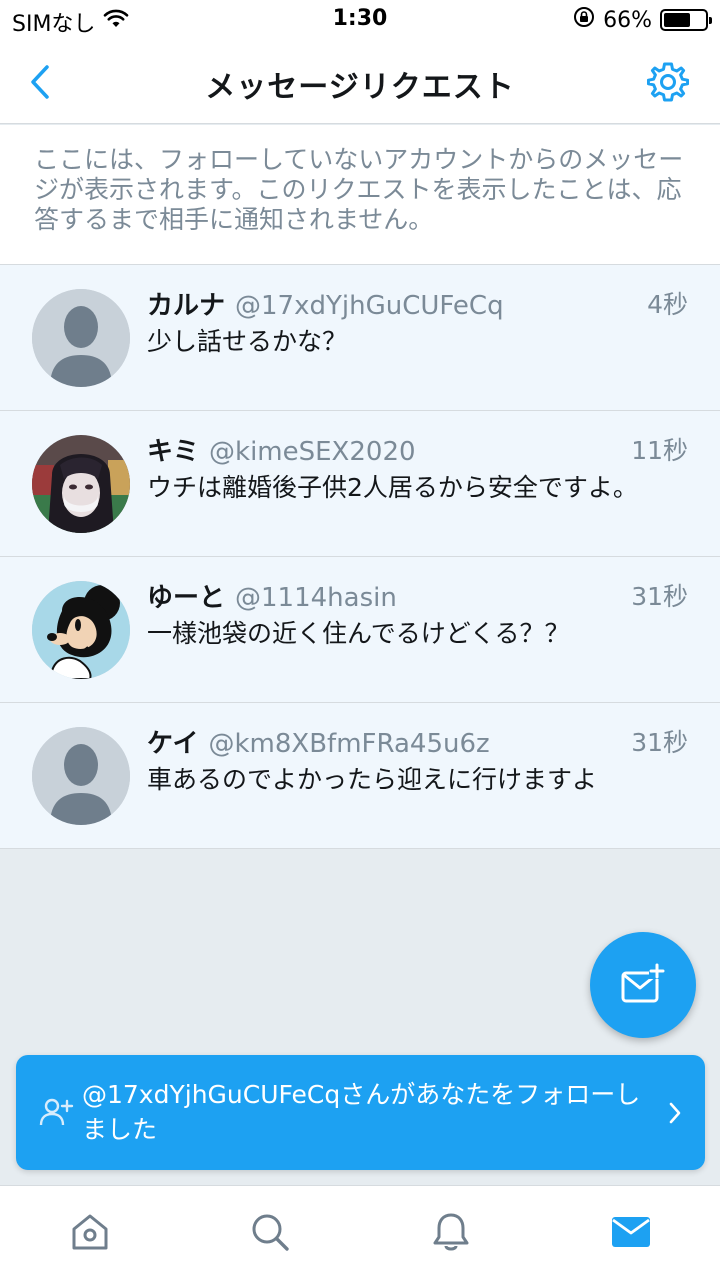  What do you see at coordinates (667, 304) in the screenshot?
I see `timestamp: 4秒` at bounding box center [667, 304].